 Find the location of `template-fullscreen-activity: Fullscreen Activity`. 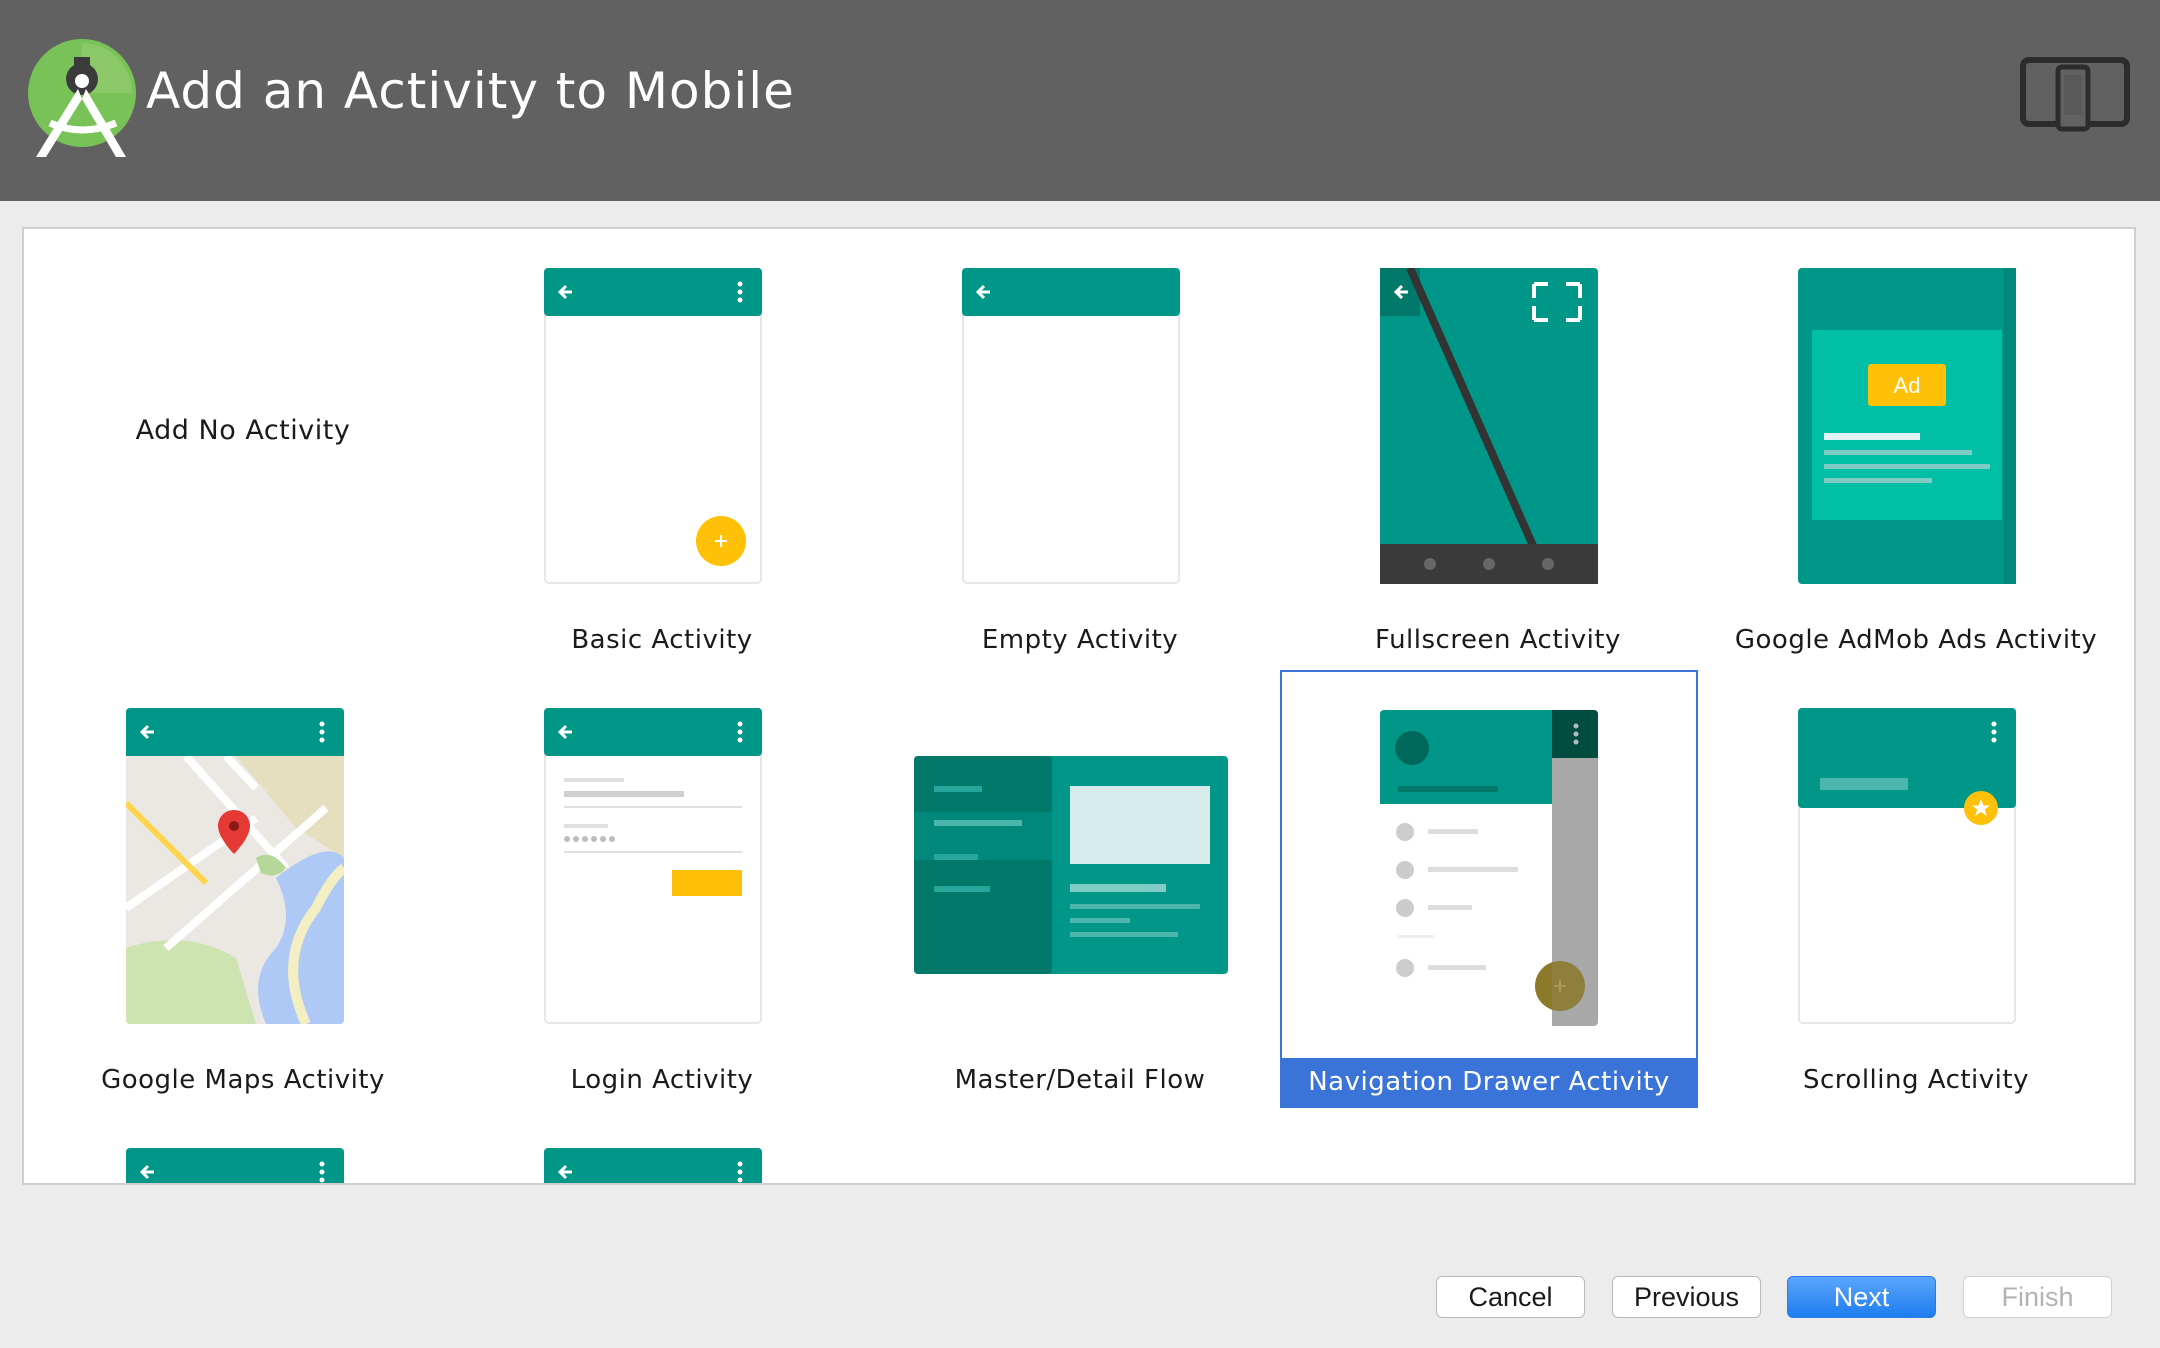

template-fullscreen-activity: Fullscreen Activity is located at coordinates (1498, 448).